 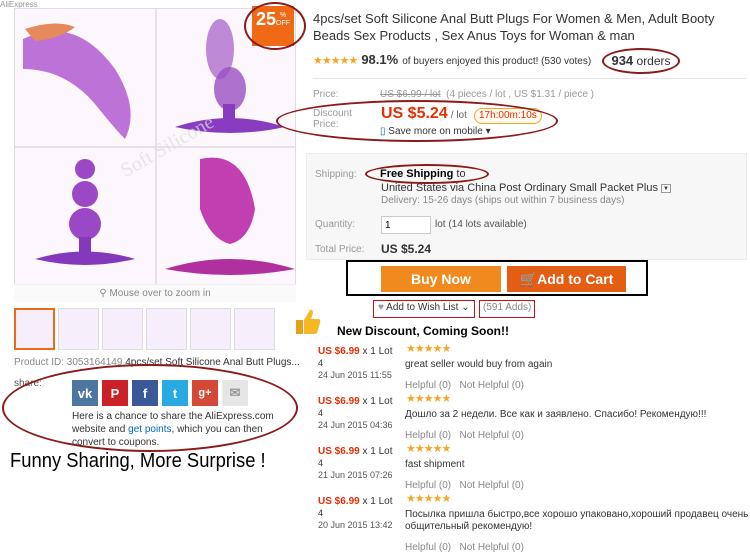 I want to click on add-to-cart-button: 🛒Add to Cart, so click(x=566, y=279).